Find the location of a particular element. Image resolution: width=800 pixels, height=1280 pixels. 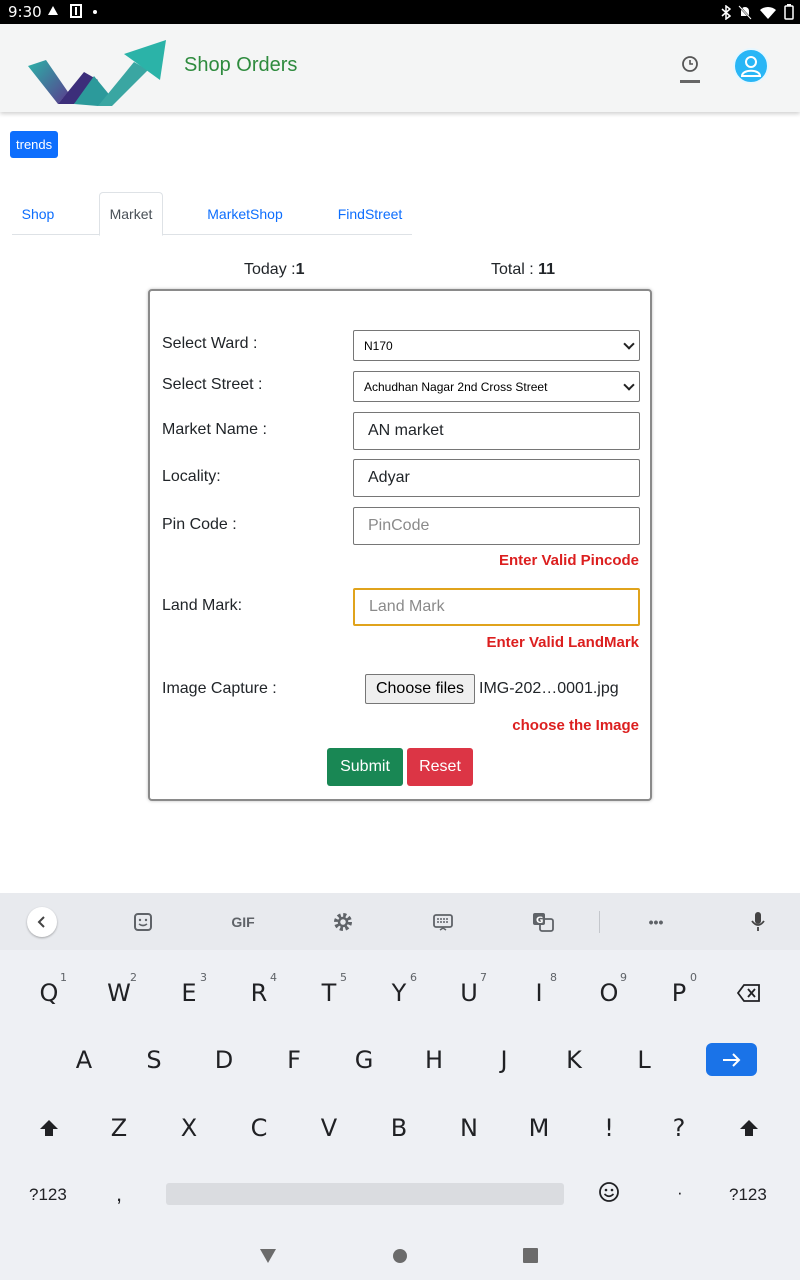

key-hint: 3 is located at coordinates (203, 977).